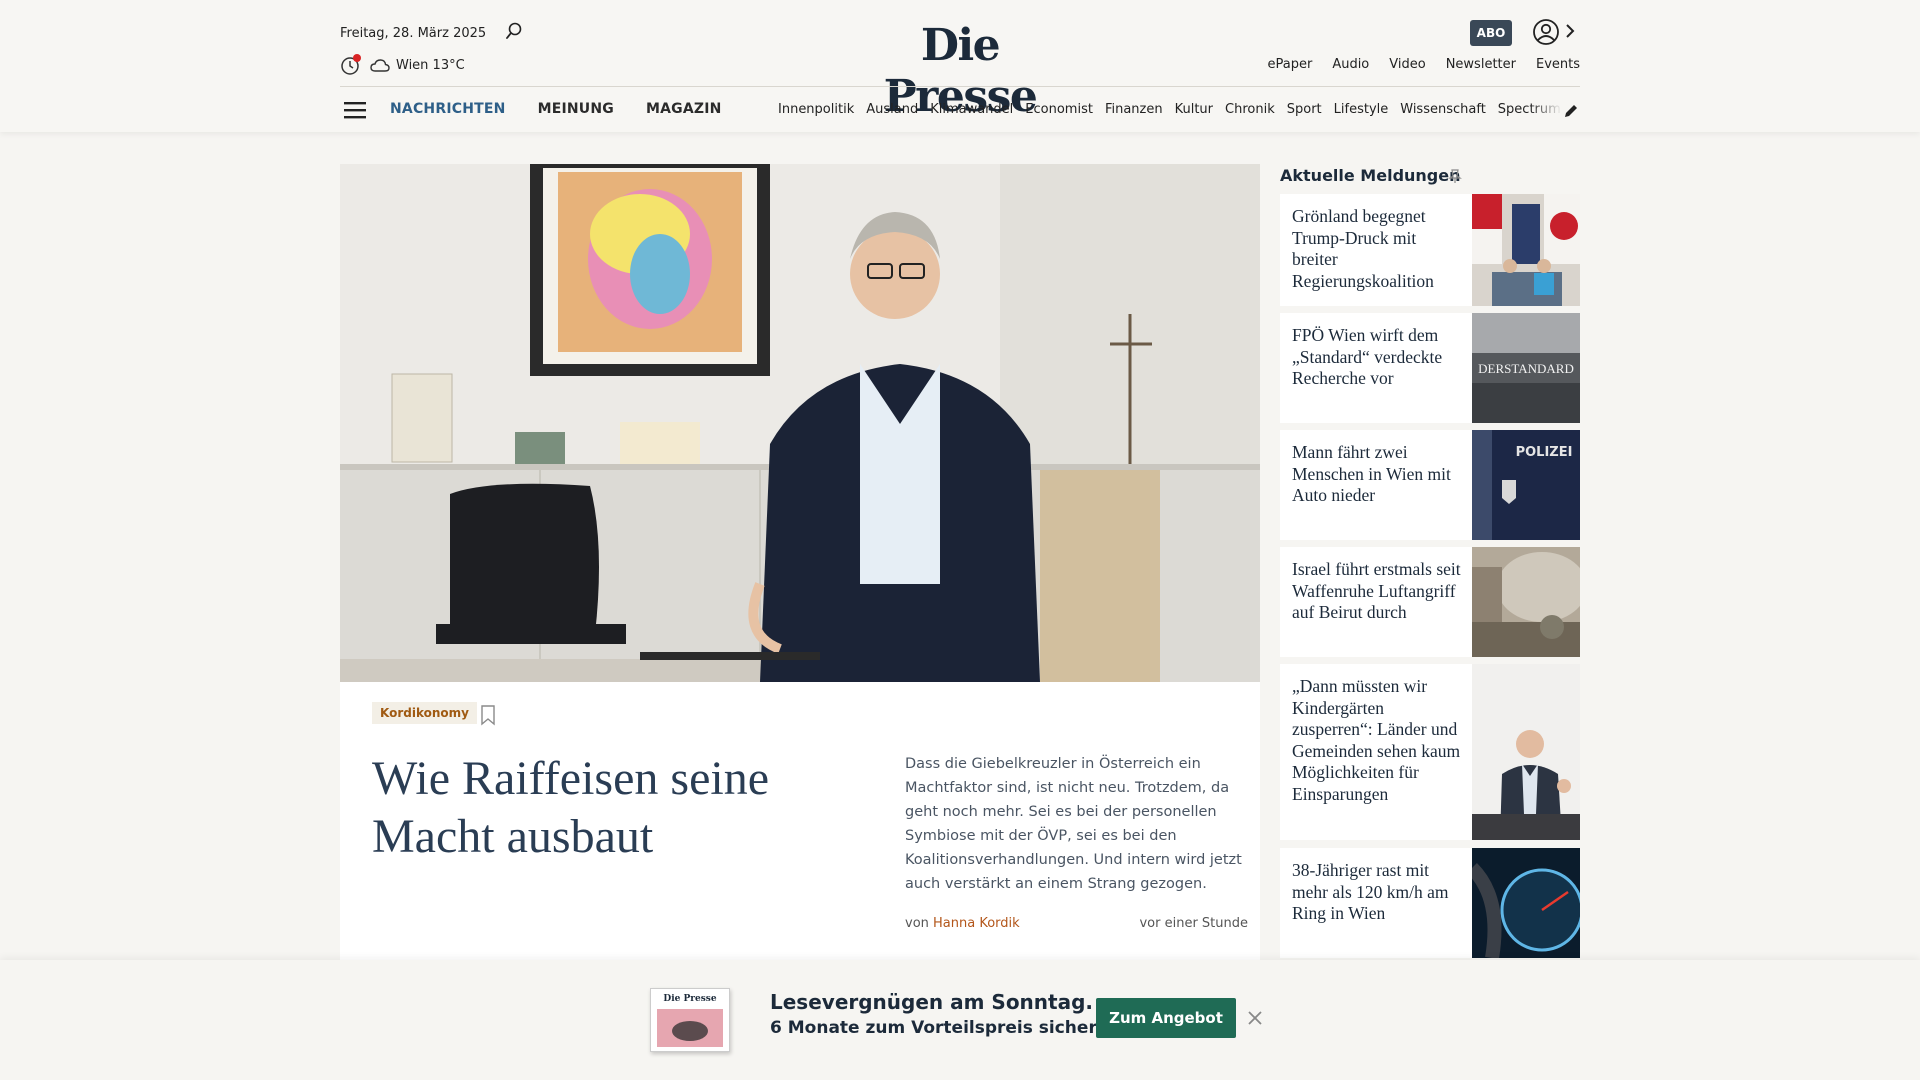 This screenshot has width=1920, height=1080. What do you see at coordinates (943, 1028) in the screenshot?
I see `promo-subtitle: 6 Monate zum Vorteilspreis sichern.` at bounding box center [943, 1028].